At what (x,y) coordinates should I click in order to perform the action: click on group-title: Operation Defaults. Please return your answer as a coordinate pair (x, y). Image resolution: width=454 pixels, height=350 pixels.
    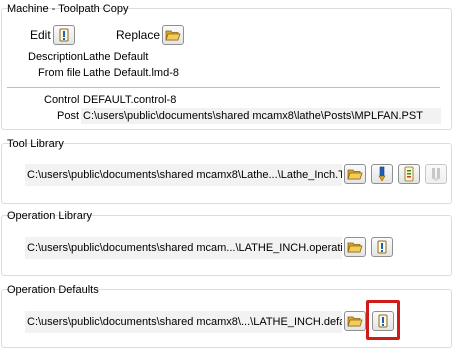
    Looking at the image, I should click on (53, 290).